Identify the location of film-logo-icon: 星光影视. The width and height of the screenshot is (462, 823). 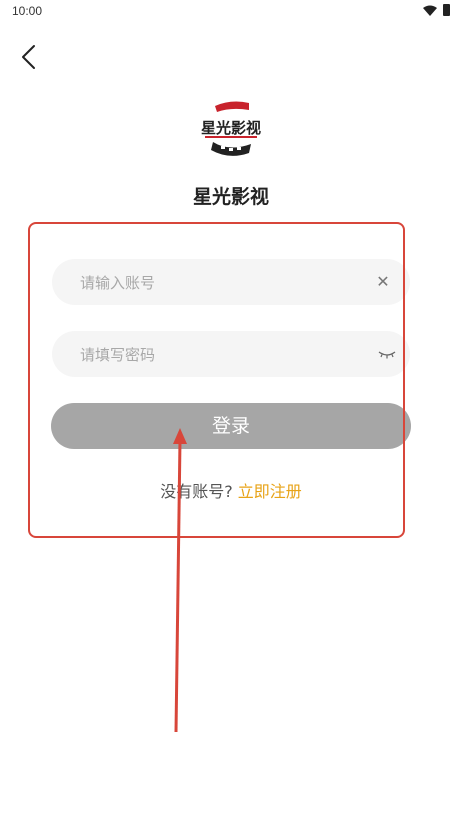
(231, 128).